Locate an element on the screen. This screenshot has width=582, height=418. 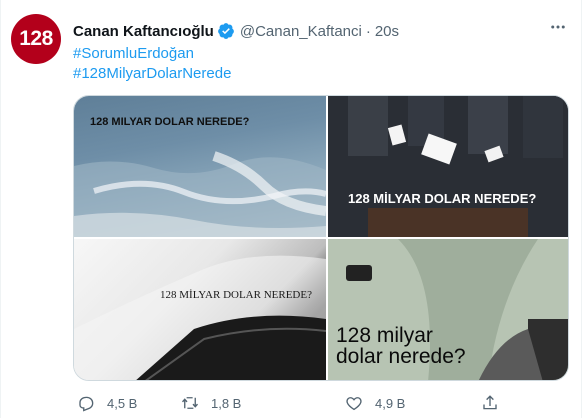
reply-count: 4,5 B is located at coordinates (122, 403).